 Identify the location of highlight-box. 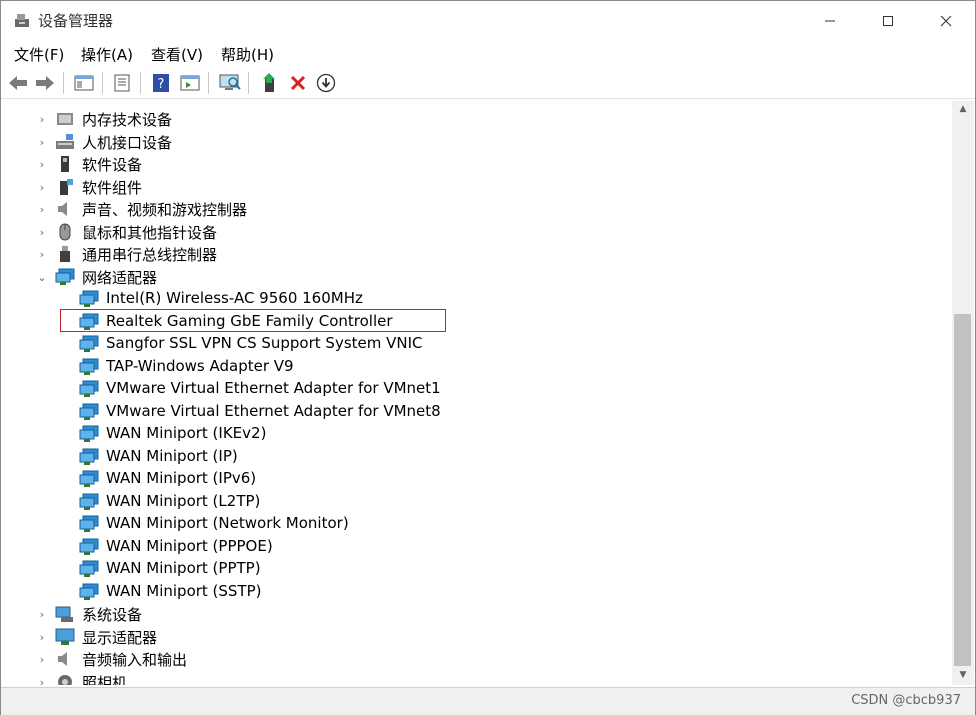
(253, 320).